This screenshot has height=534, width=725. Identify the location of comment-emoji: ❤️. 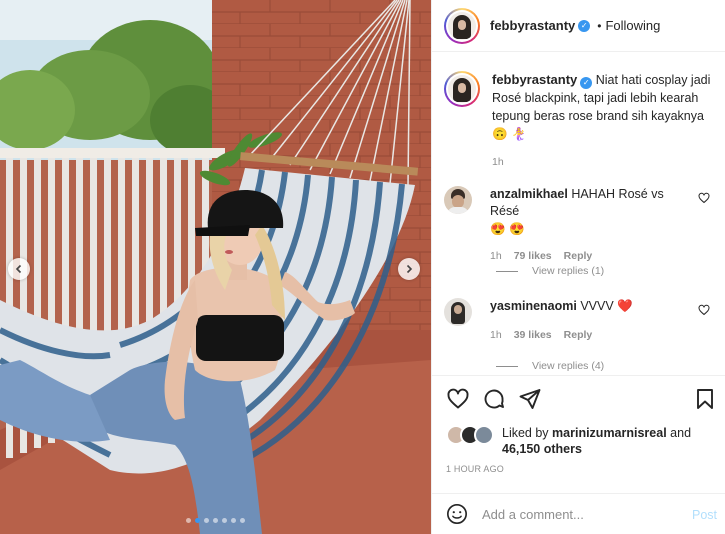
(625, 306).